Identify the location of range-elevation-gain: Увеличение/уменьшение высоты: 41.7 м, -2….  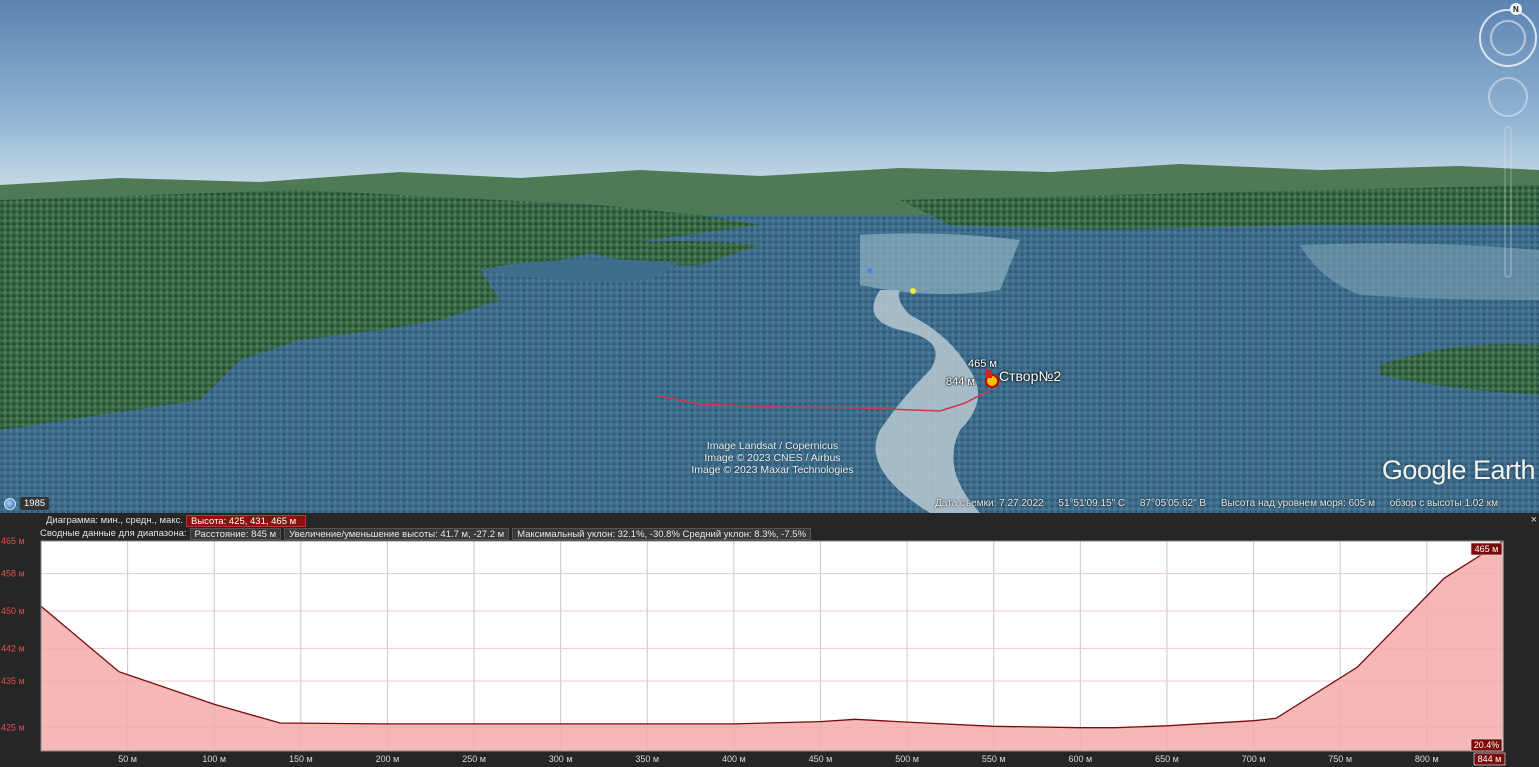
(397, 533).